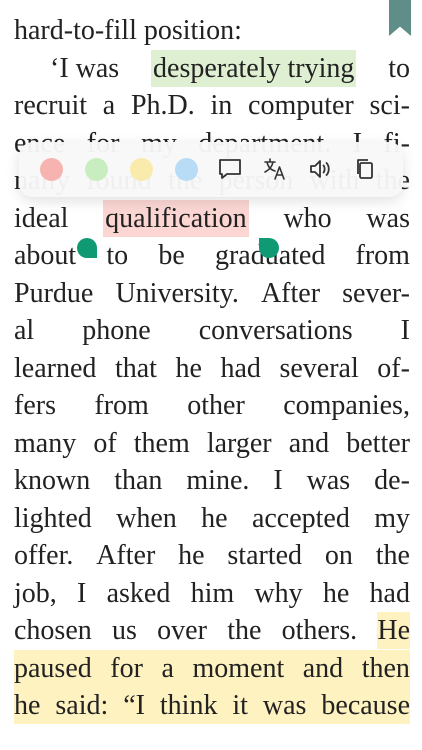 The height and width of the screenshot is (750, 422). What do you see at coordinates (392, 518) in the screenshot?
I see `word: my` at bounding box center [392, 518].